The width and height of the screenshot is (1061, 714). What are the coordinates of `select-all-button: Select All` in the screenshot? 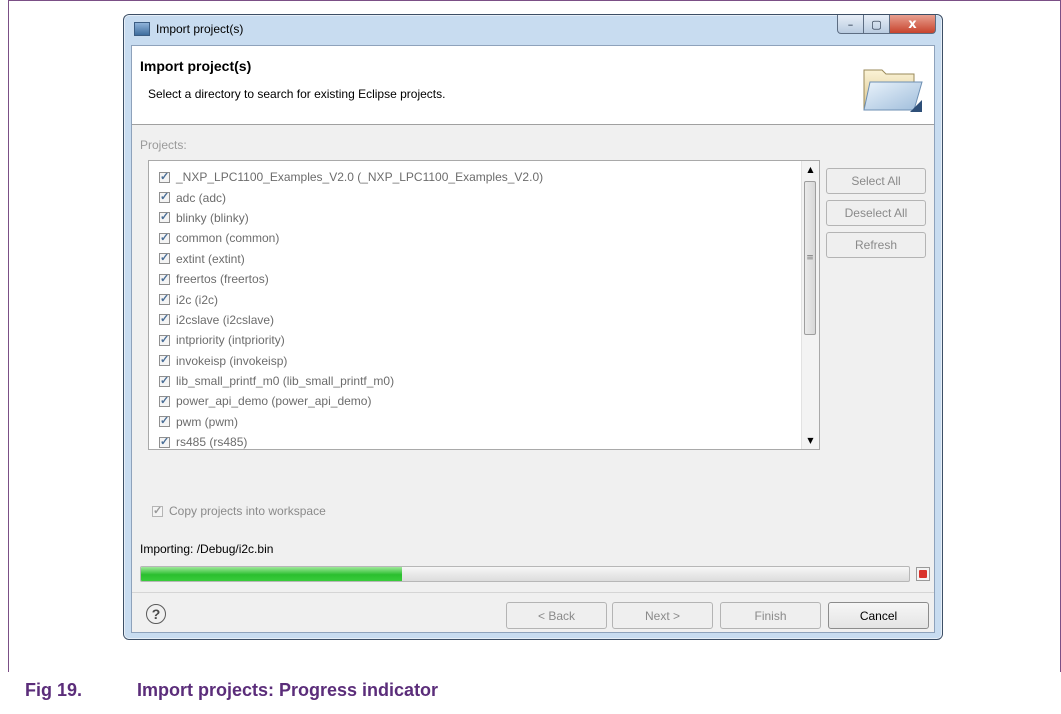 It's located at (876, 181).